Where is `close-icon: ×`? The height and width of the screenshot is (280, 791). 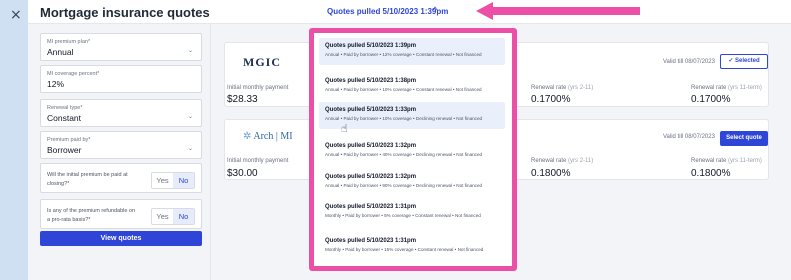
close-icon: × is located at coordinates (16, 15).